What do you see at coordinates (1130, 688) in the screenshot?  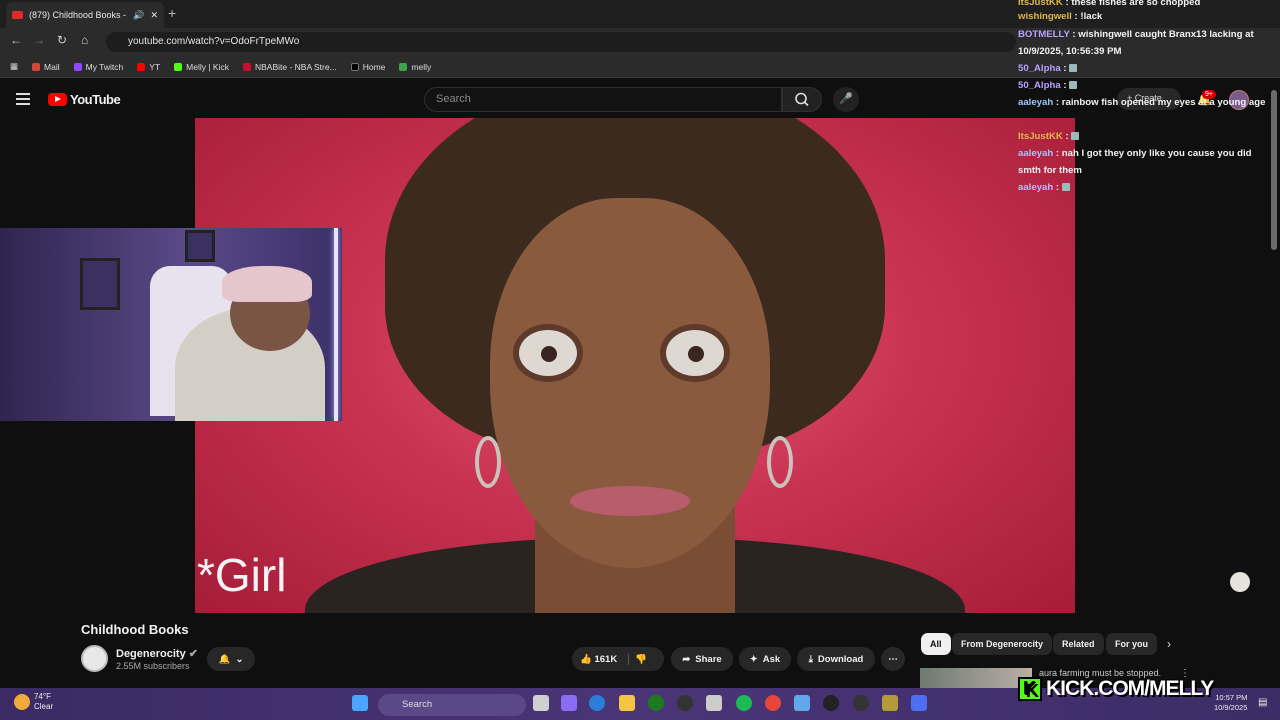 I see `kick-url-text: KICK.COM/MELLY` at bounding box center [1130, 688].